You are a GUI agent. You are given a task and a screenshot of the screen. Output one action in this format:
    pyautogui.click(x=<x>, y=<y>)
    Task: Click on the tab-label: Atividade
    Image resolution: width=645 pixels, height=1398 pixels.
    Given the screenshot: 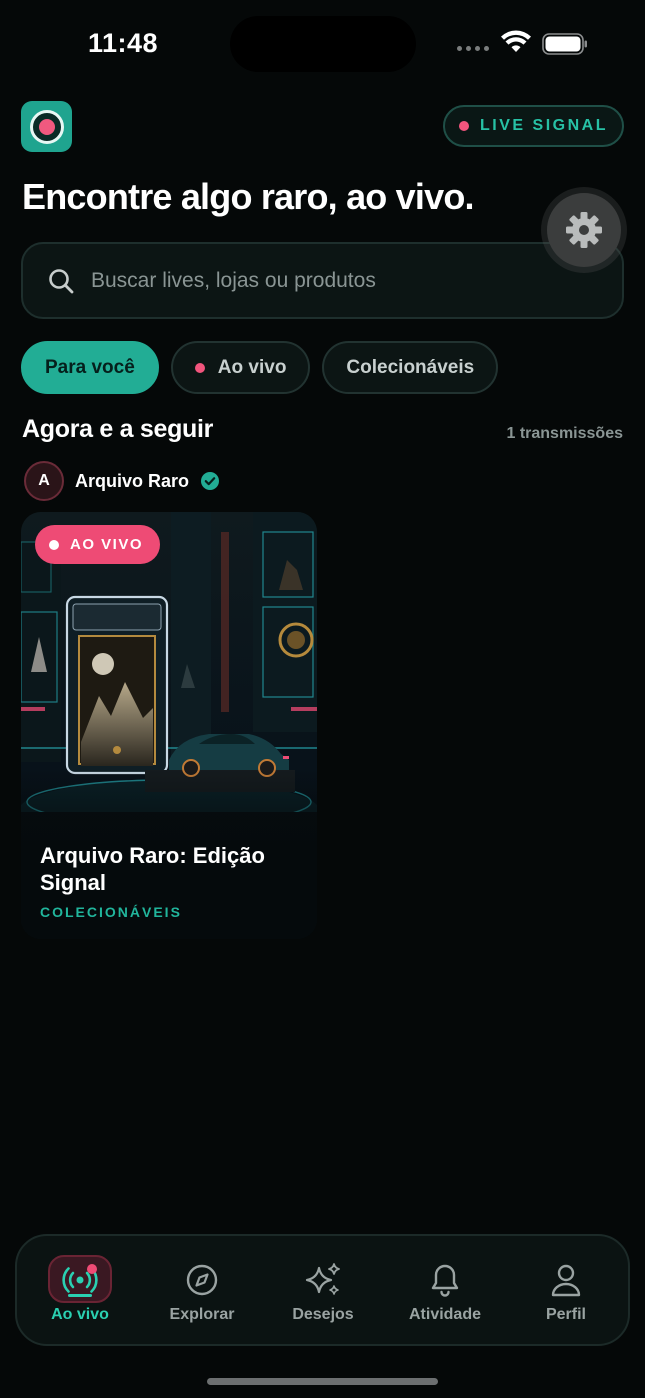 What is the action you would take?
    pyautogui.click(x=444, y=1314)
    